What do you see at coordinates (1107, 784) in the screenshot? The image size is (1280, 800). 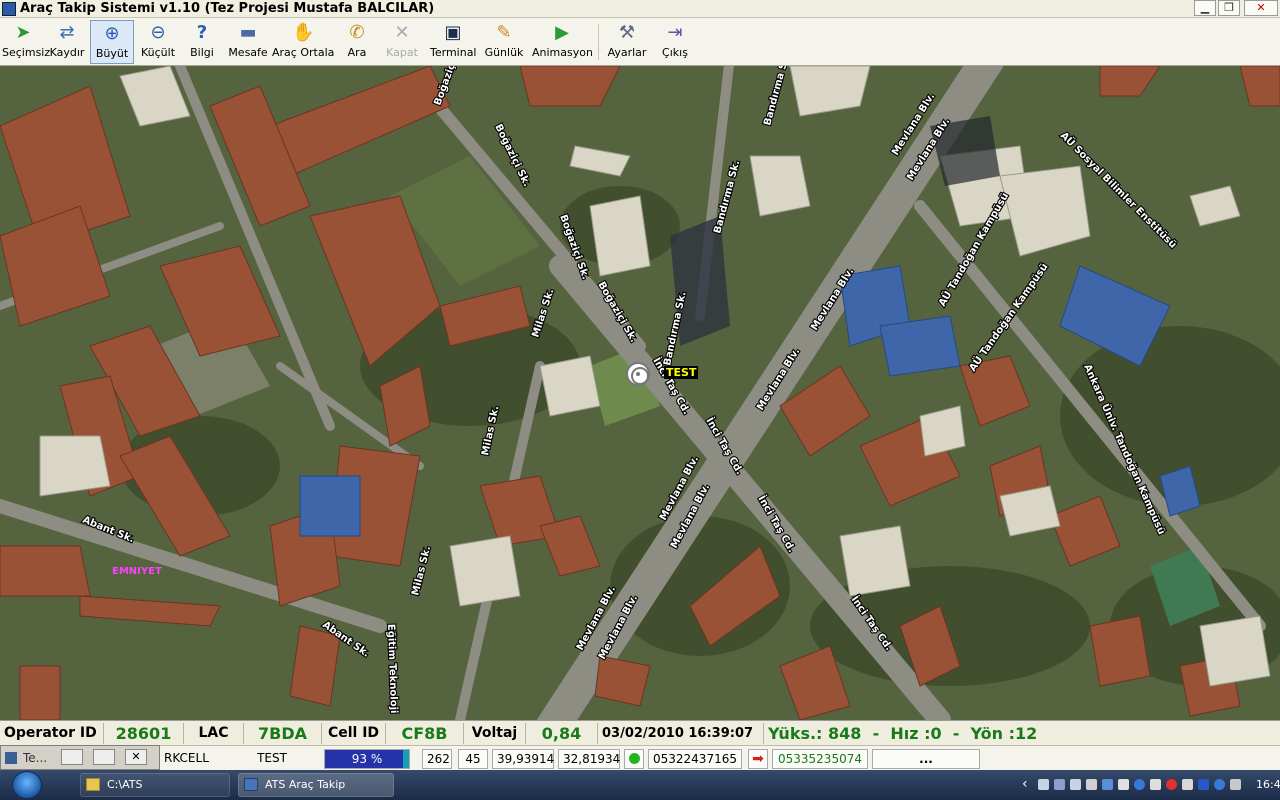 I see `usb-icon` at bounding box center [1107, 784].